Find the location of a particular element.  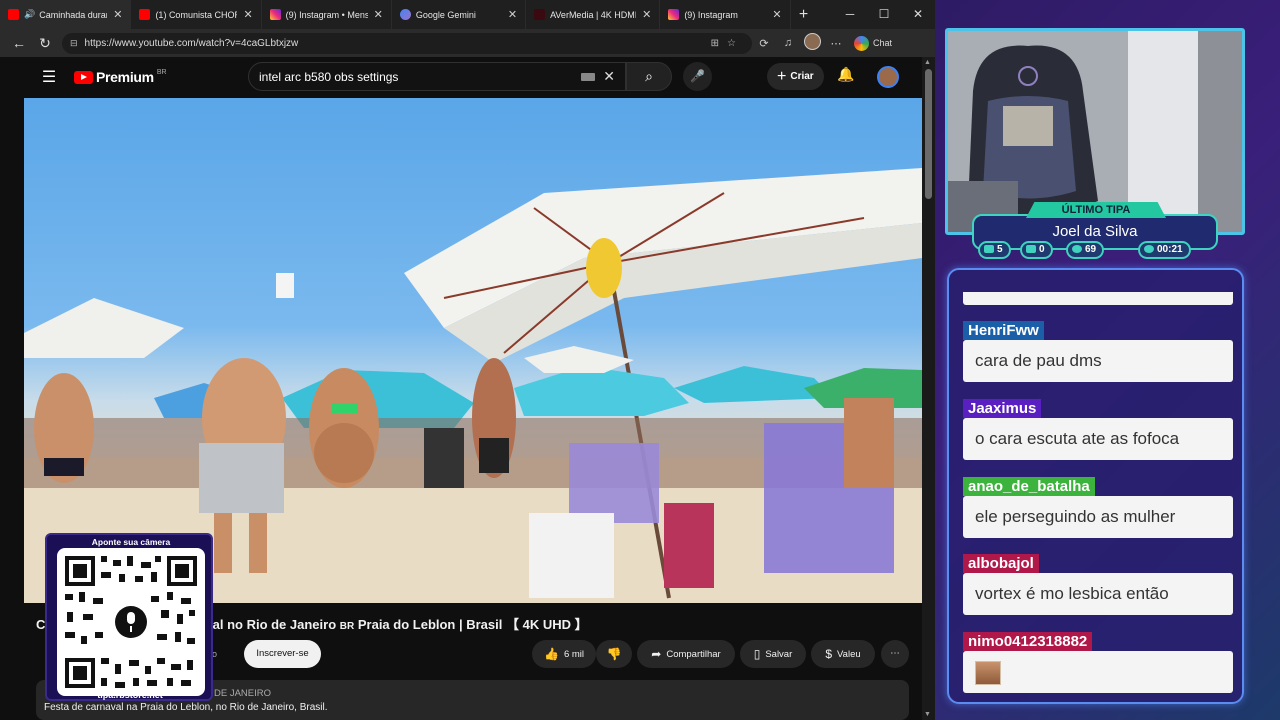

share-icon: ➦ is located at coordinates (656, 654).